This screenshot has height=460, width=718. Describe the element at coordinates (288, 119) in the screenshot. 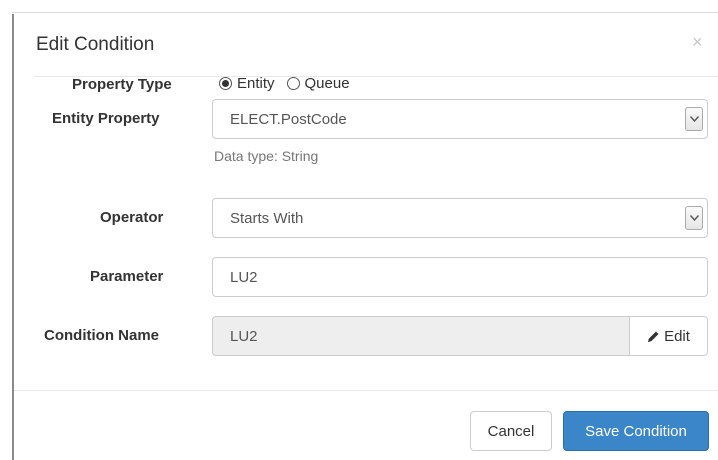

I see `entity-property-value: ELECT.PostCode` at that location.